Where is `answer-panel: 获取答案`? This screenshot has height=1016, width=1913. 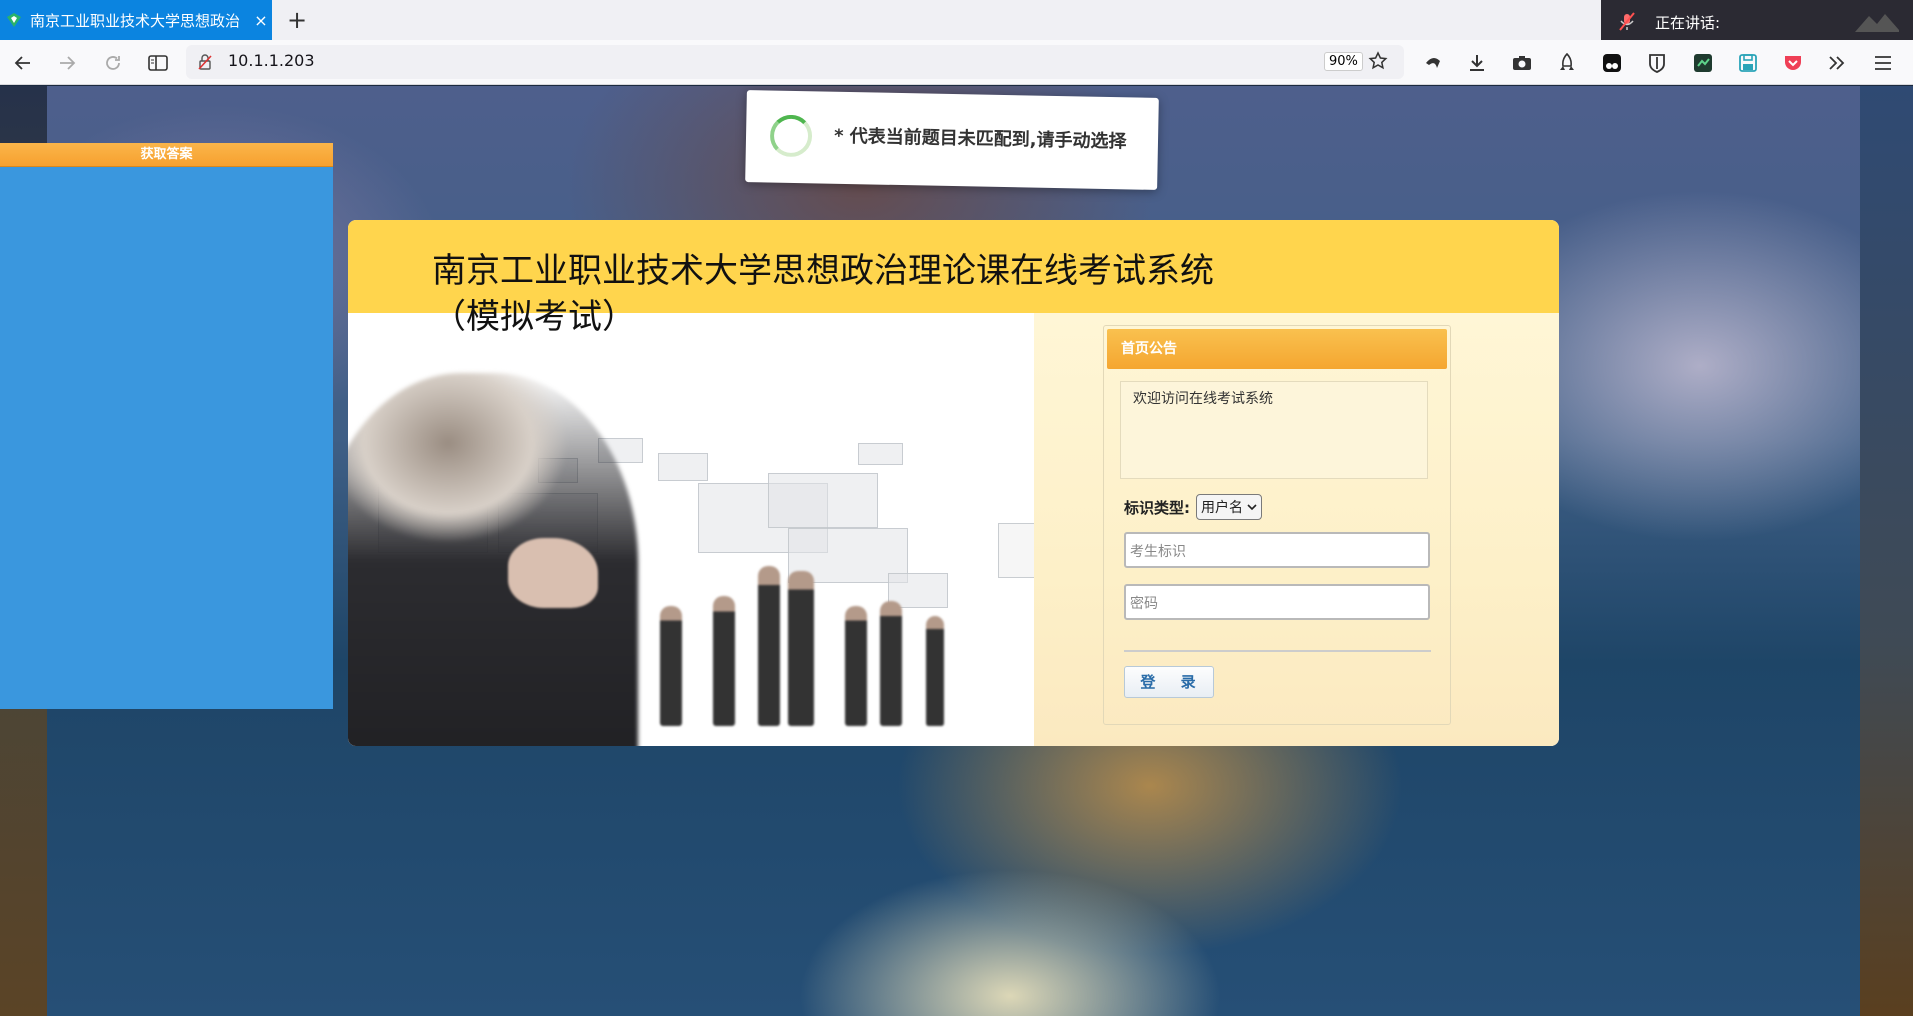
answer-panel: 获取答案 is located at coordinates (166, 426).